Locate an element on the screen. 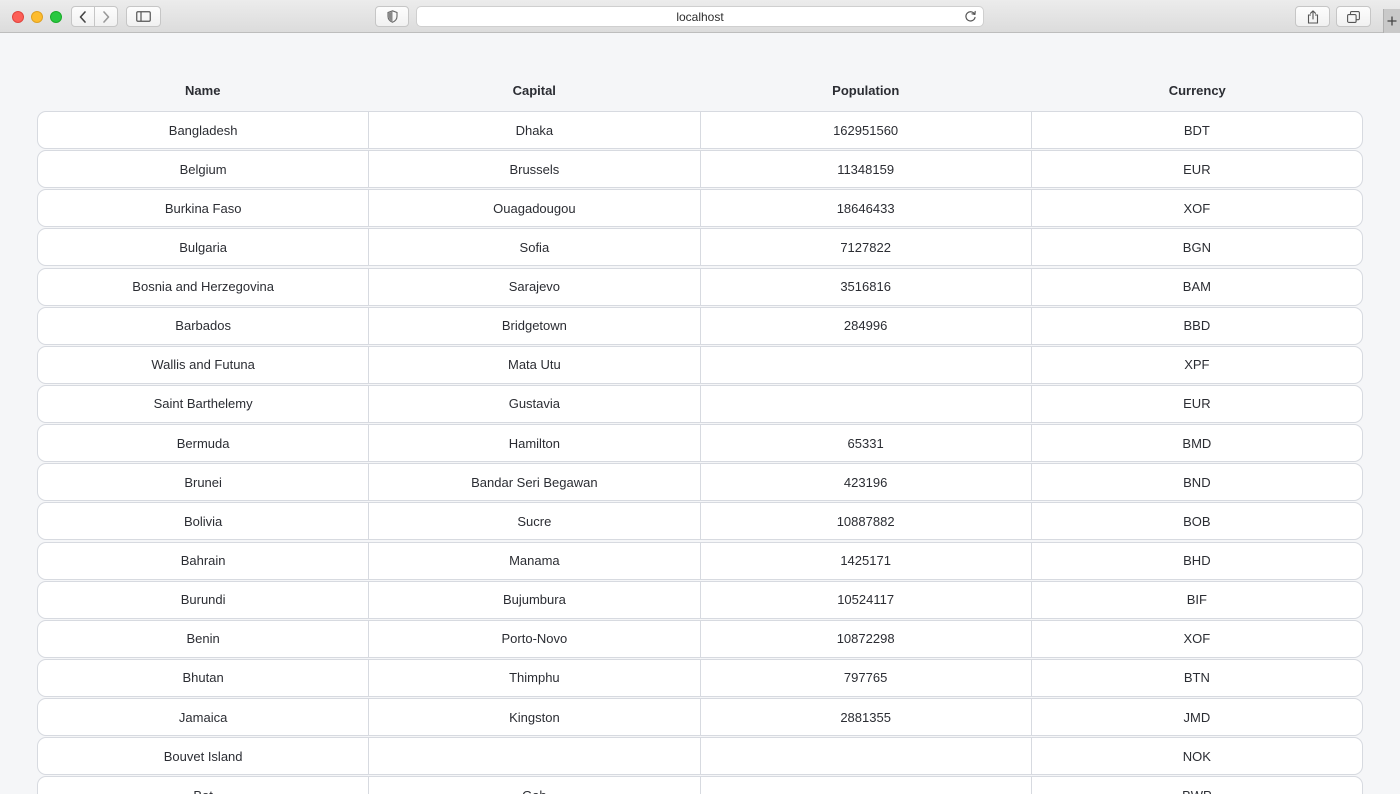  share-button is located at coordinates (1312, 16).